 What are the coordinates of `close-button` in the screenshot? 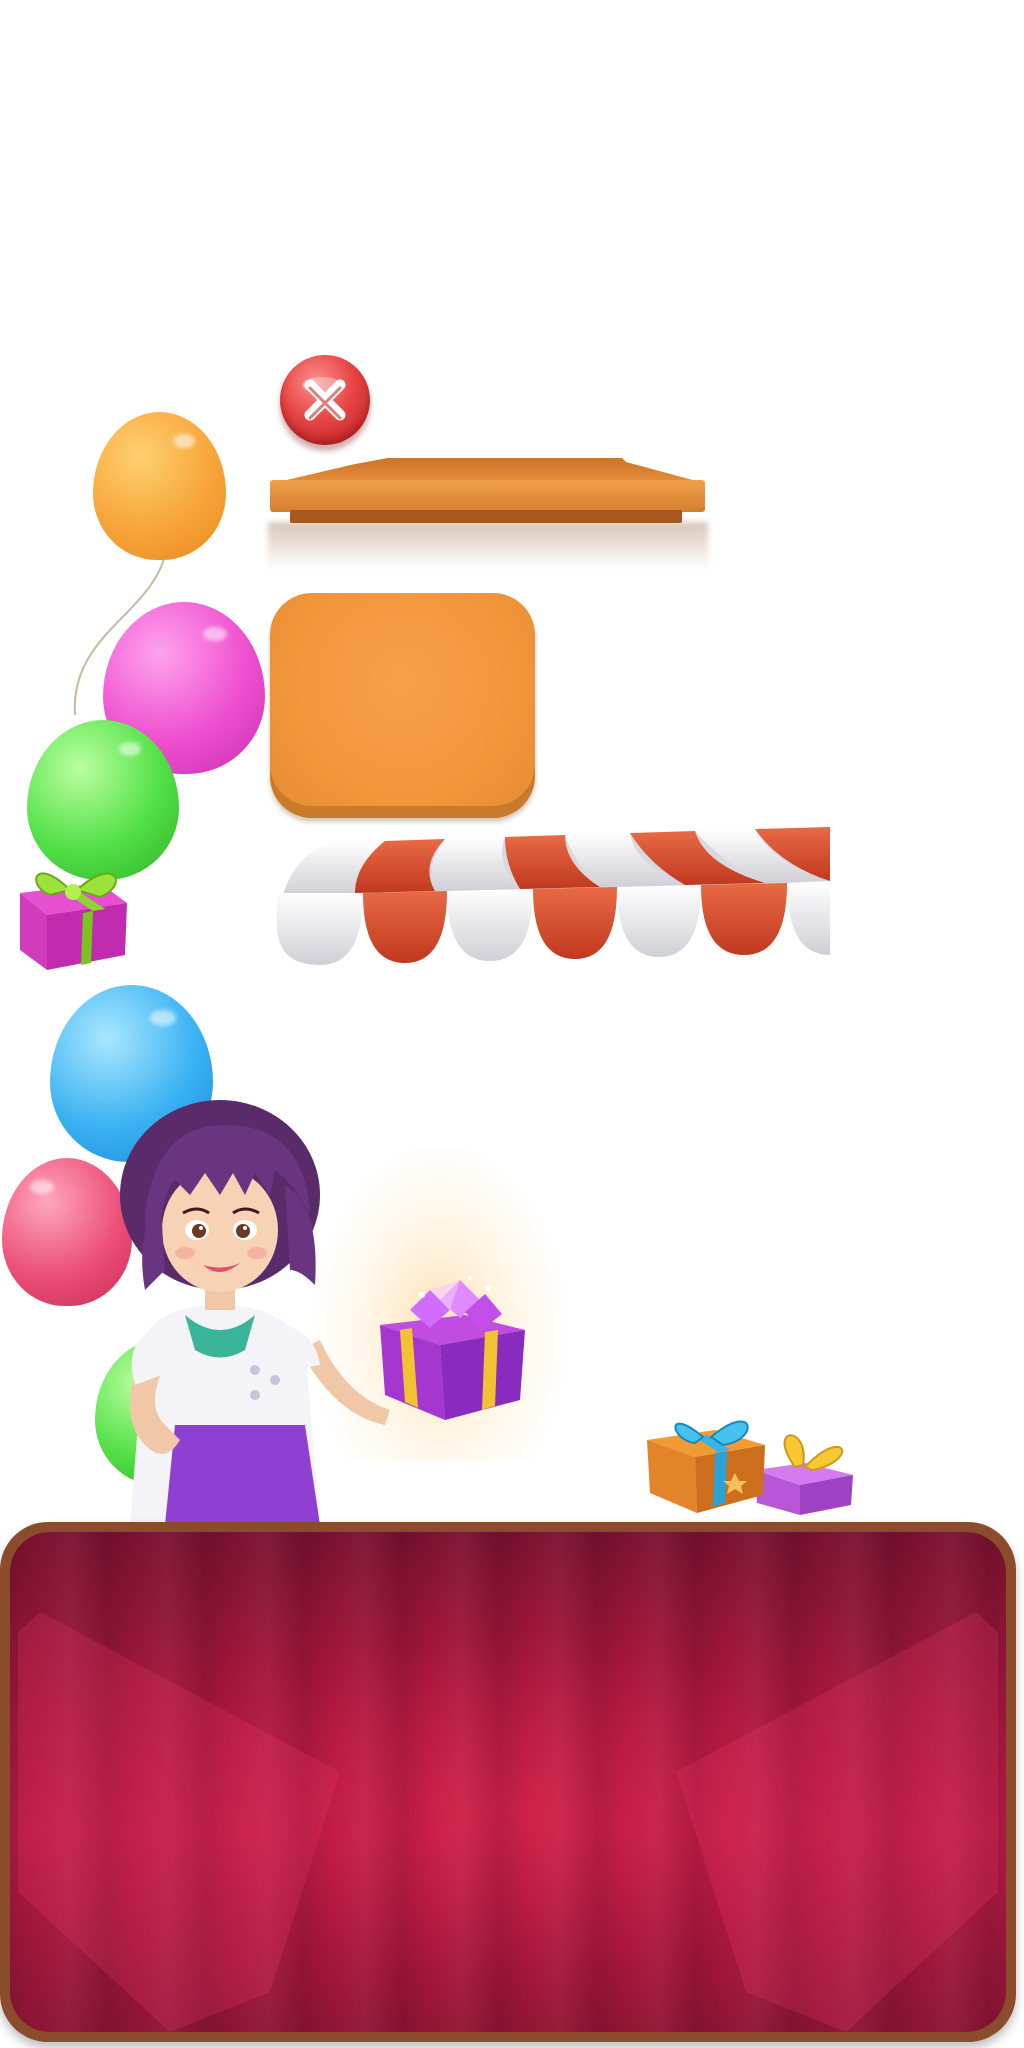 It's located at (325, 400).